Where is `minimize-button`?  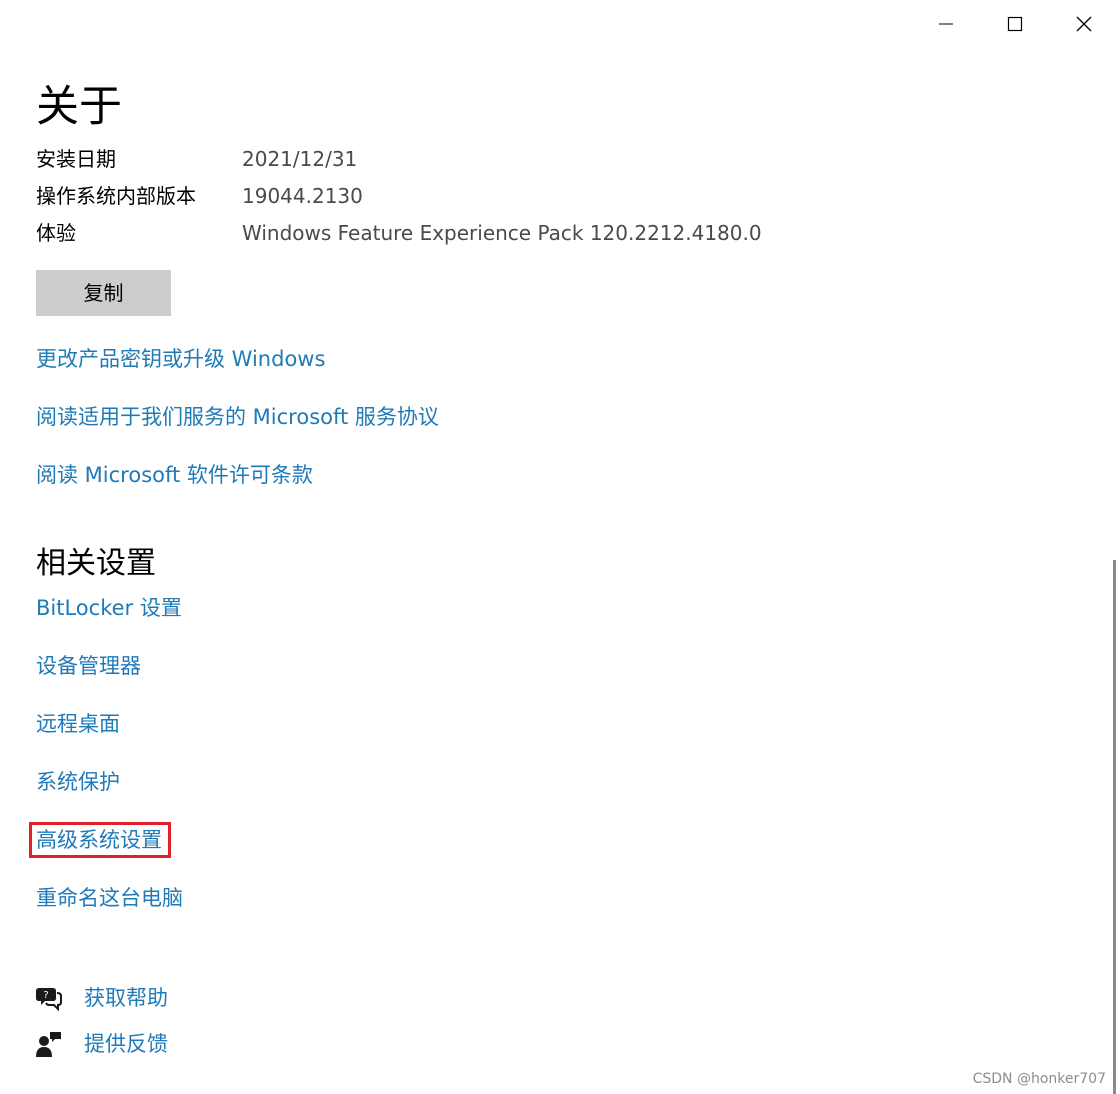 minimize-button is located at coordinates (946, 24).